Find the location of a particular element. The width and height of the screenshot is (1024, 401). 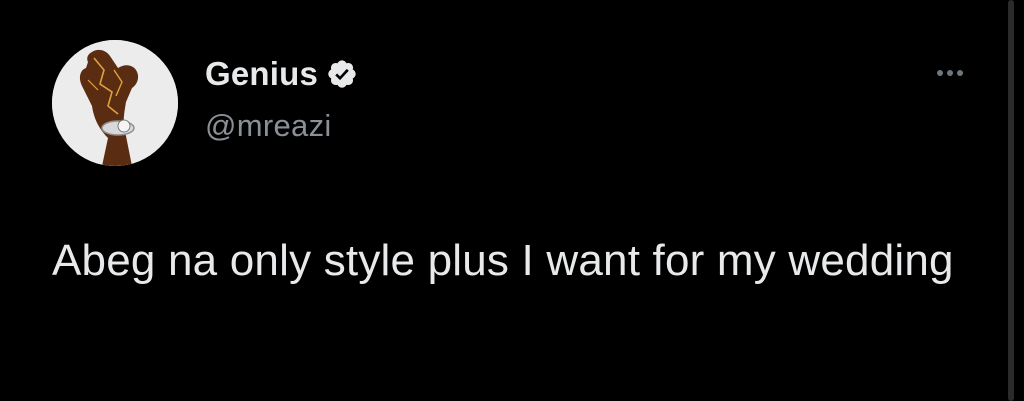

author-name-row: Genius is located at coordinates (281, 74).